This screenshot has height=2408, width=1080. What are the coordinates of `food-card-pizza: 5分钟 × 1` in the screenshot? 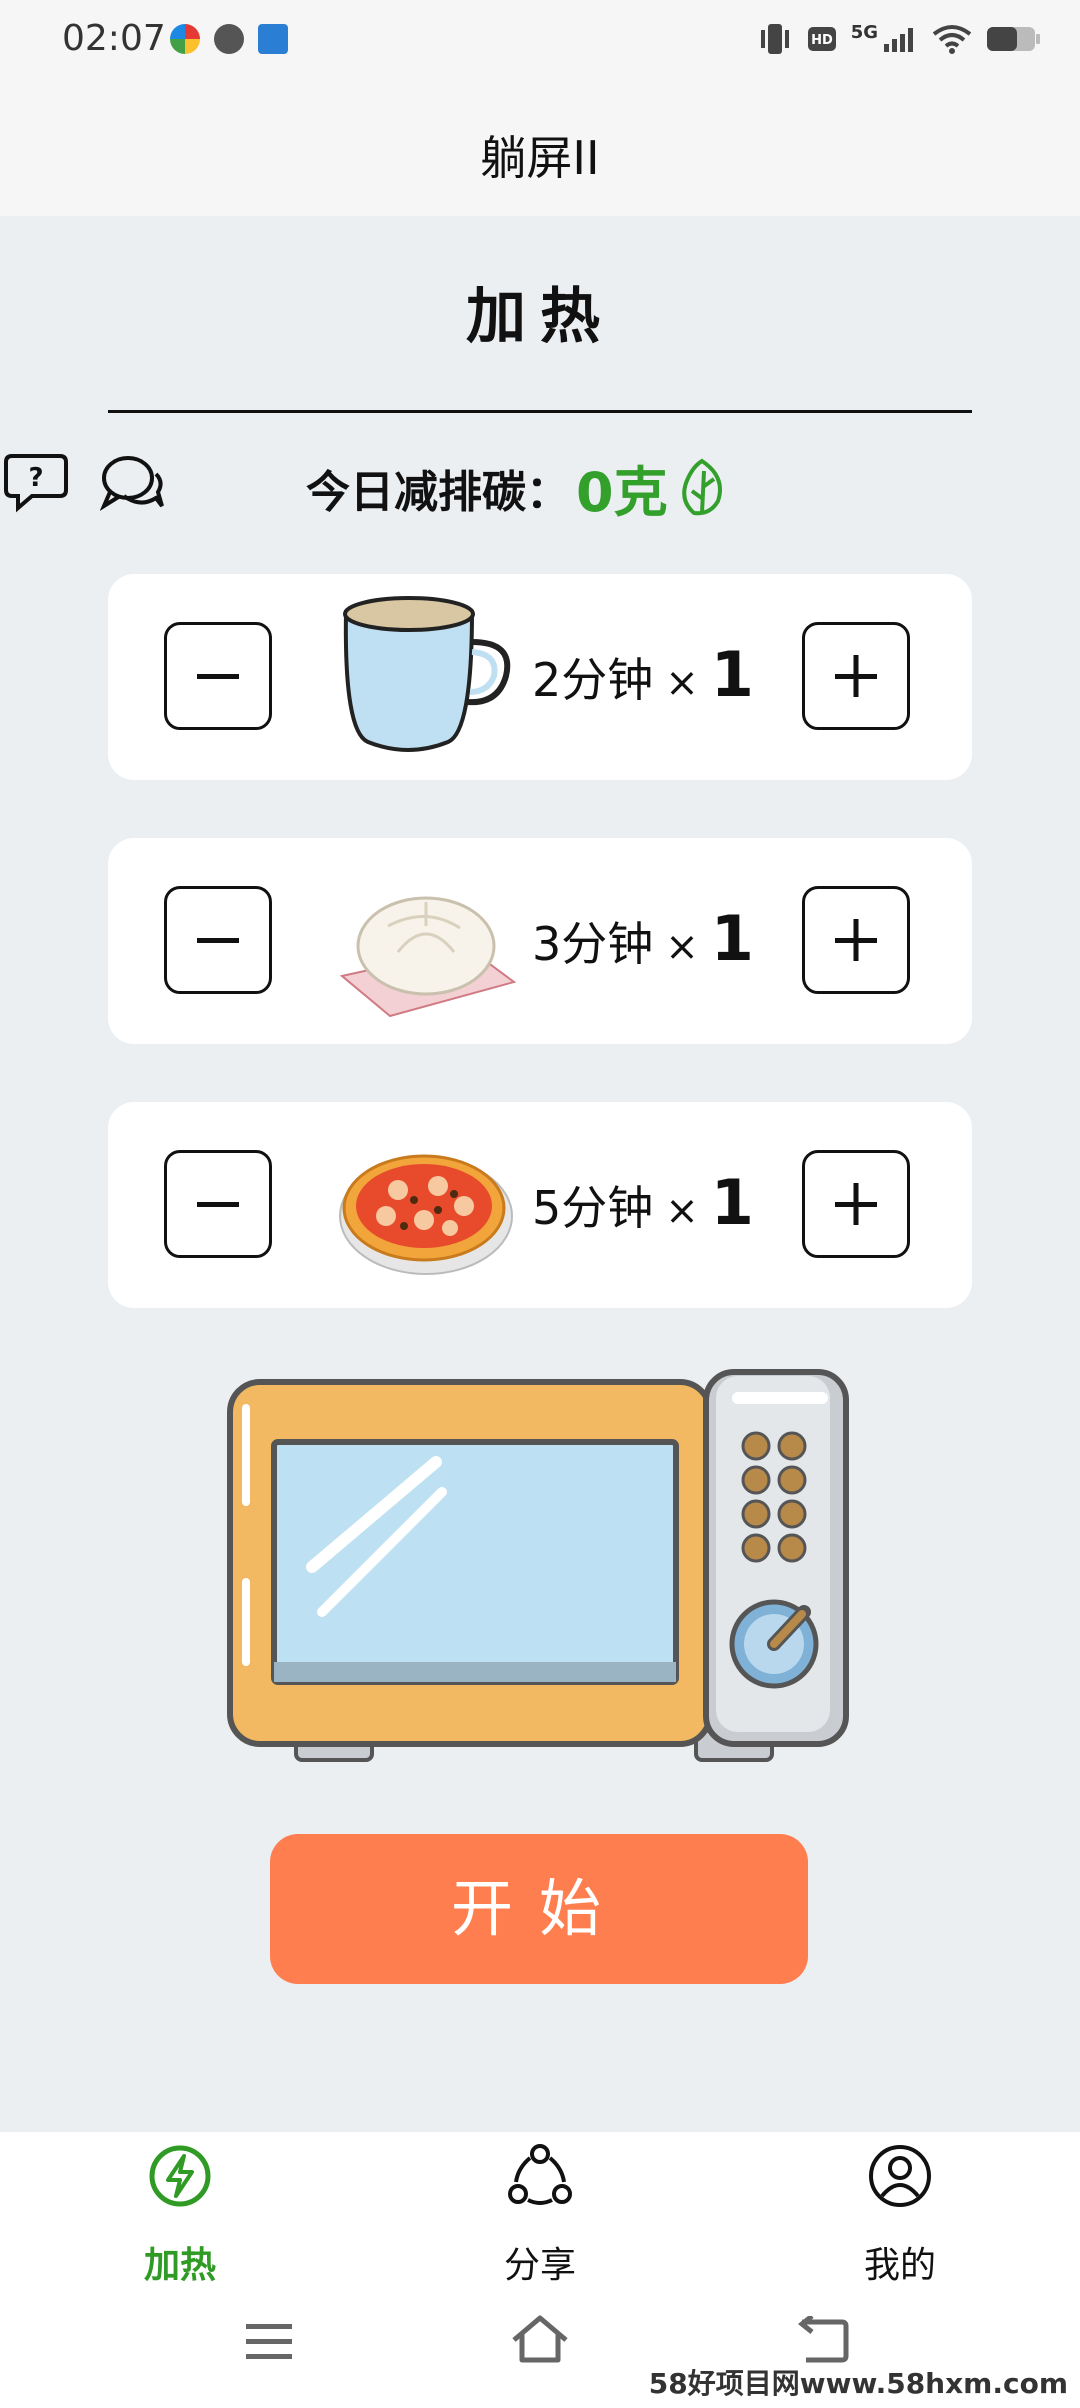 It's located at (540, 1205).